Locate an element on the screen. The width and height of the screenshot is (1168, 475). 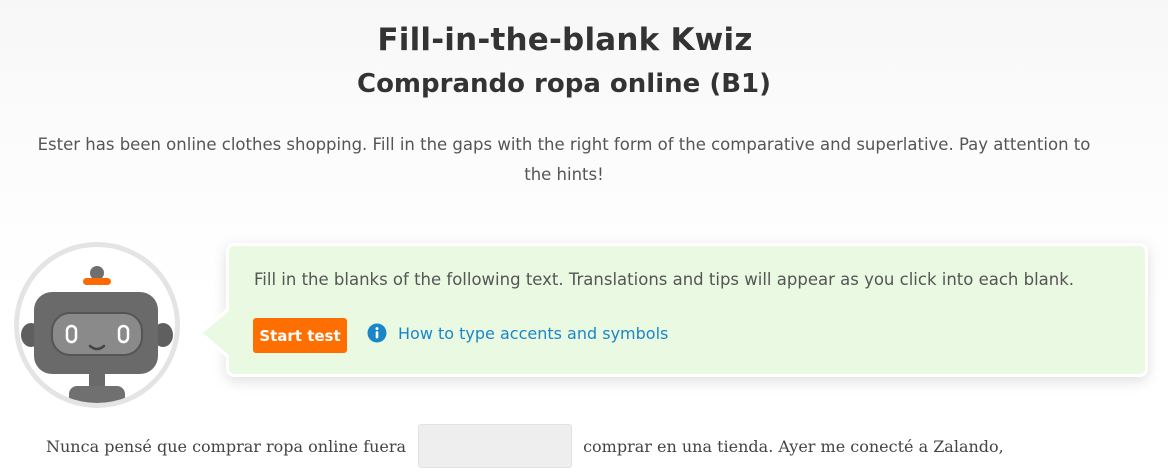
start-test-button: Start test is located at coordinates (300, 335).